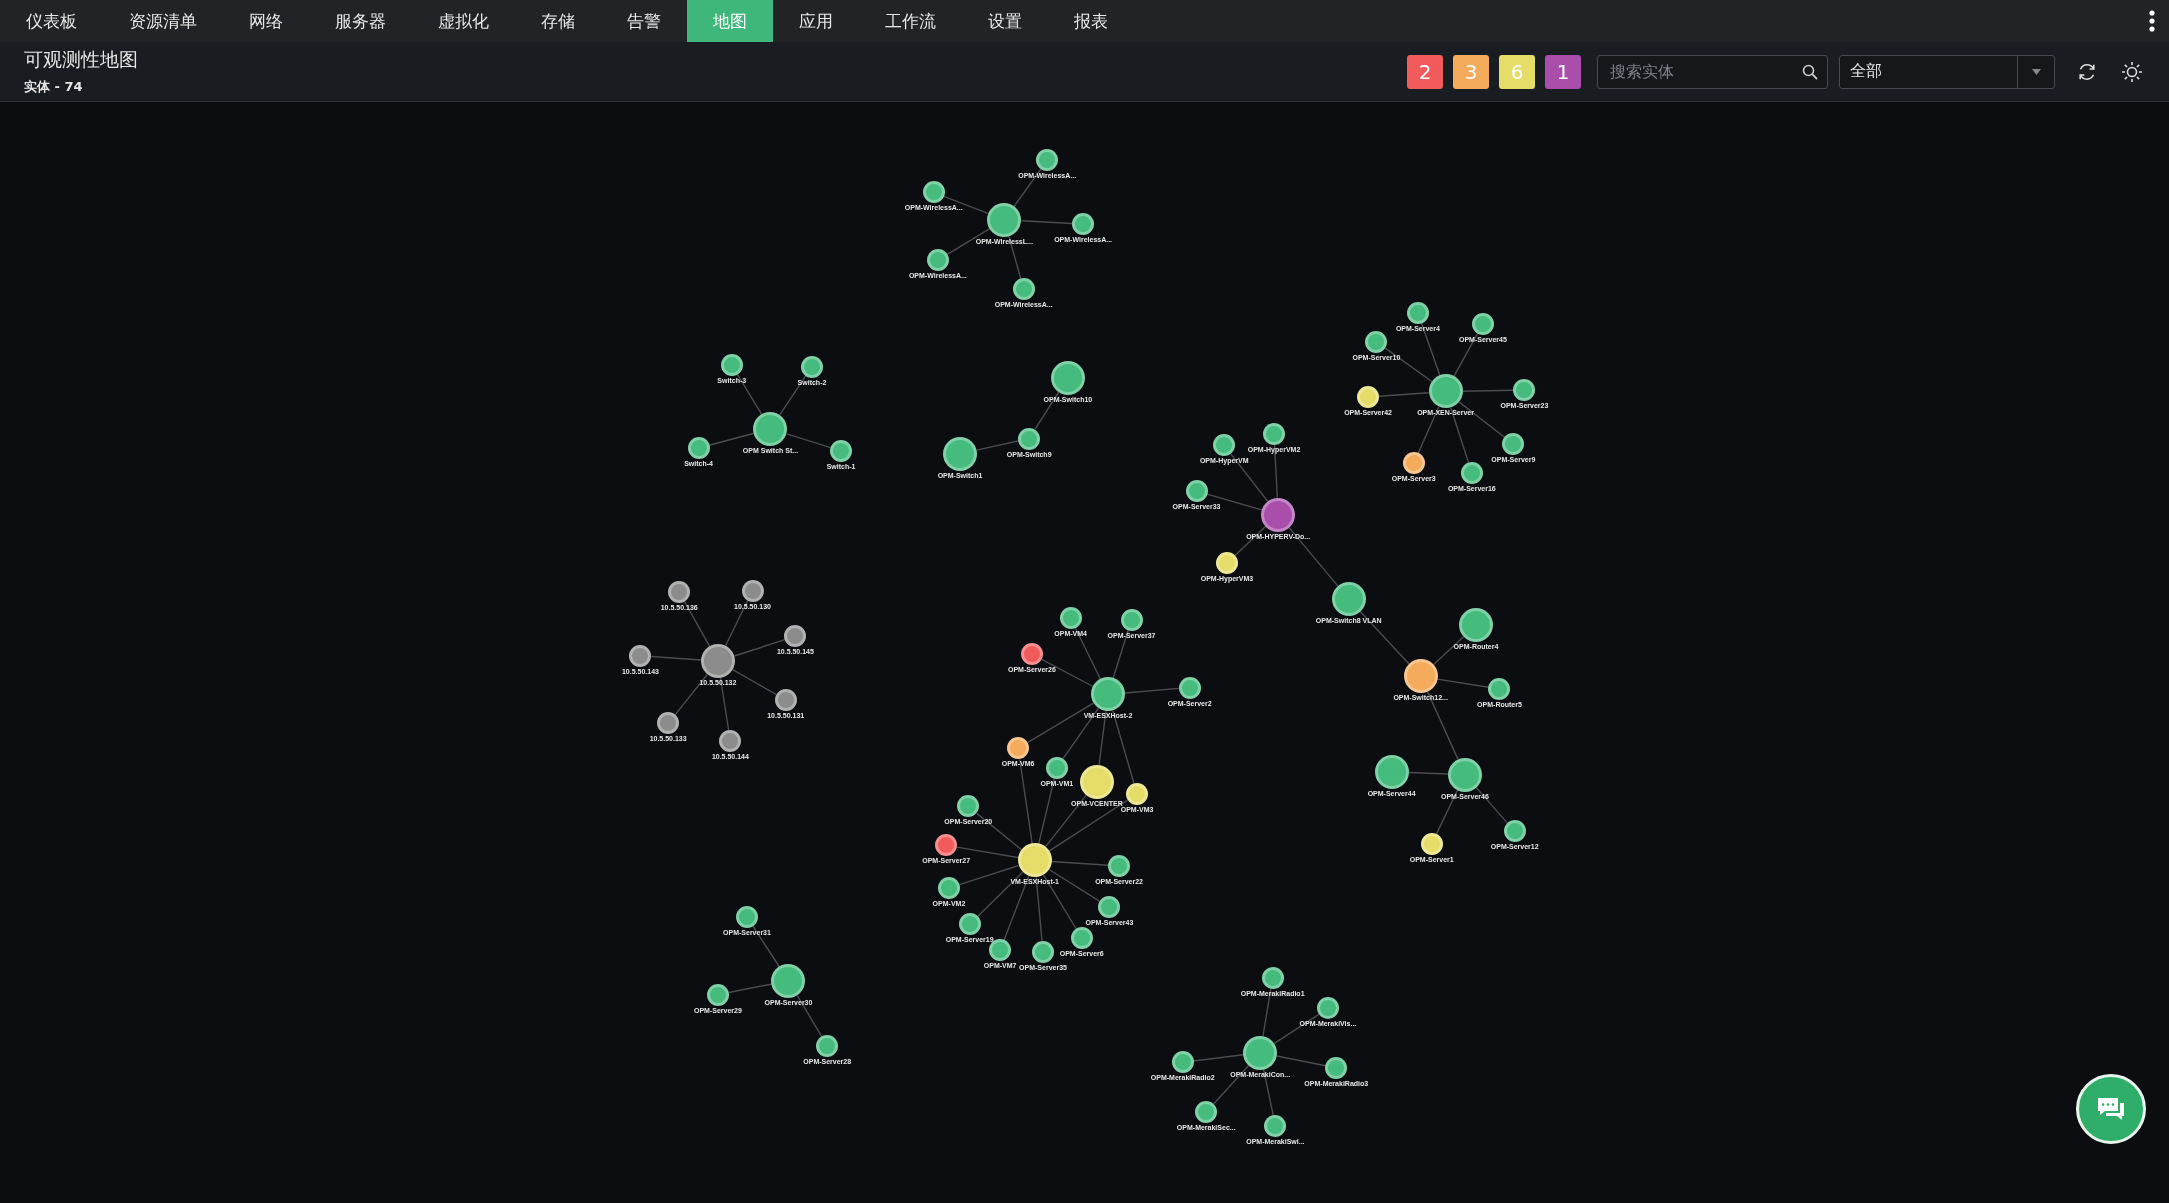 The width and height of the screenshot is (2169, 1203). What do you see at coordinates (54, 87) in the screenshot?
I see `entity-count: 实体 - 74` at bounding box center [54, 87].